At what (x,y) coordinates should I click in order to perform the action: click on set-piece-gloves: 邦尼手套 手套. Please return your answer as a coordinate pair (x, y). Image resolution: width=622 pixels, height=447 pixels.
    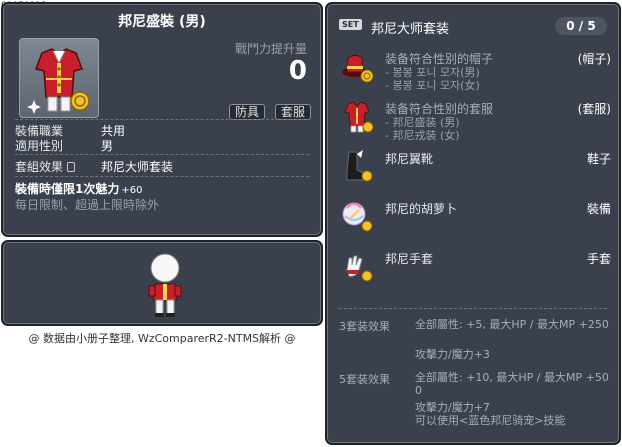
    Looking at the image, I should click on (475, 270).